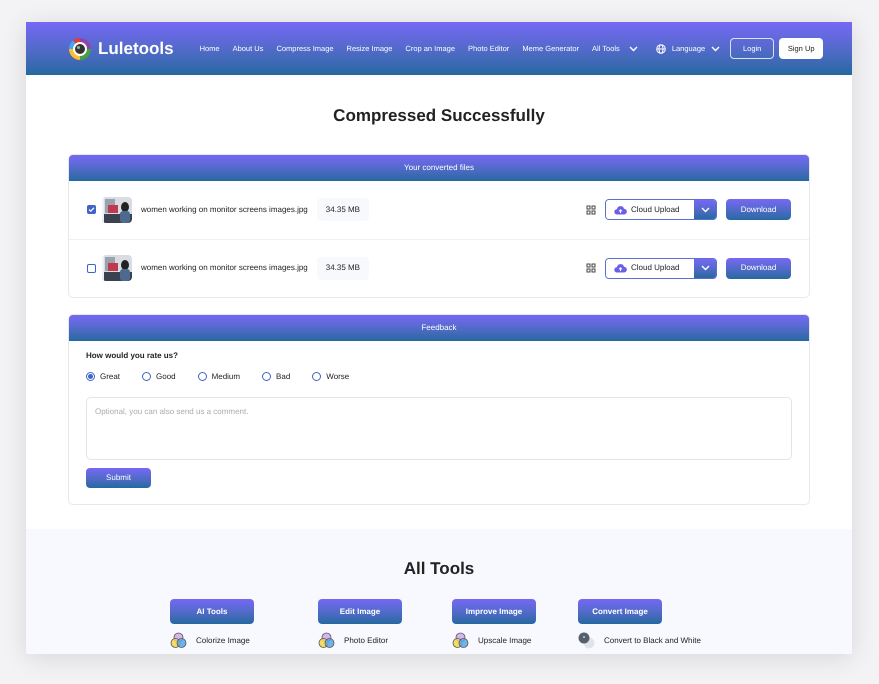  Describe the element at coordinates (212, 611) in the screenshot. I see `category-button: AI Tools` at that location.